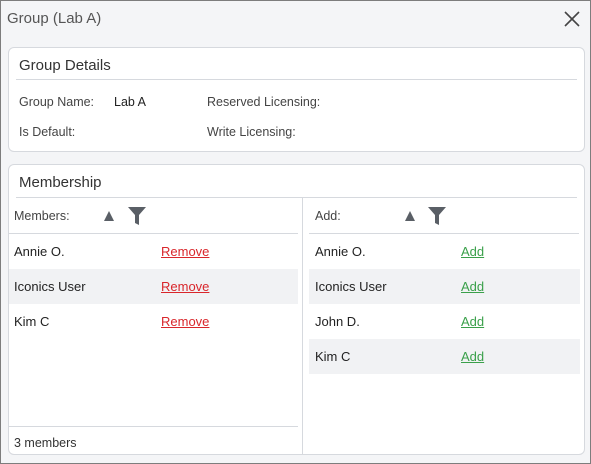 The image size is (591, 464). I want to click on member-count: 3 members, so click(45, 443).